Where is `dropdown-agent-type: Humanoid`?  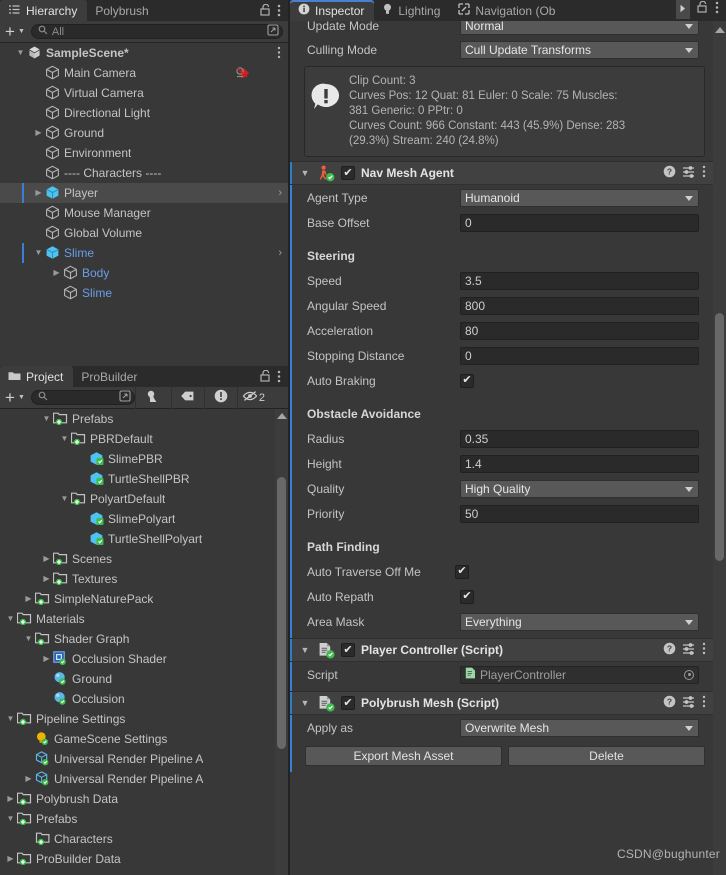
dropdown-agent-type: Humanoid is located at coordinates (579, 197).